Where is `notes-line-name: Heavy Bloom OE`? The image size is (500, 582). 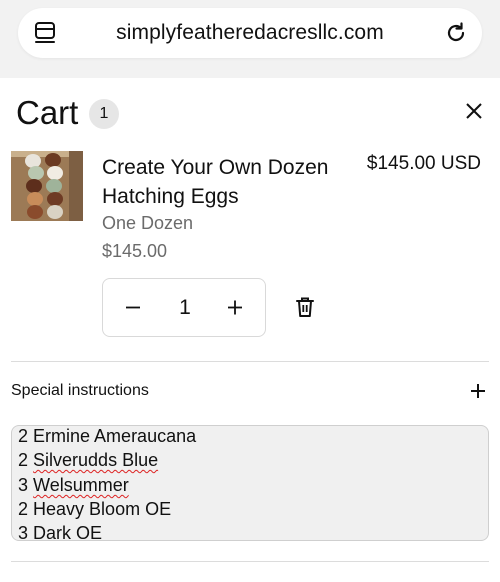 notes-line-name: Heavy Bloom OE is located at coordinates (102, 509).